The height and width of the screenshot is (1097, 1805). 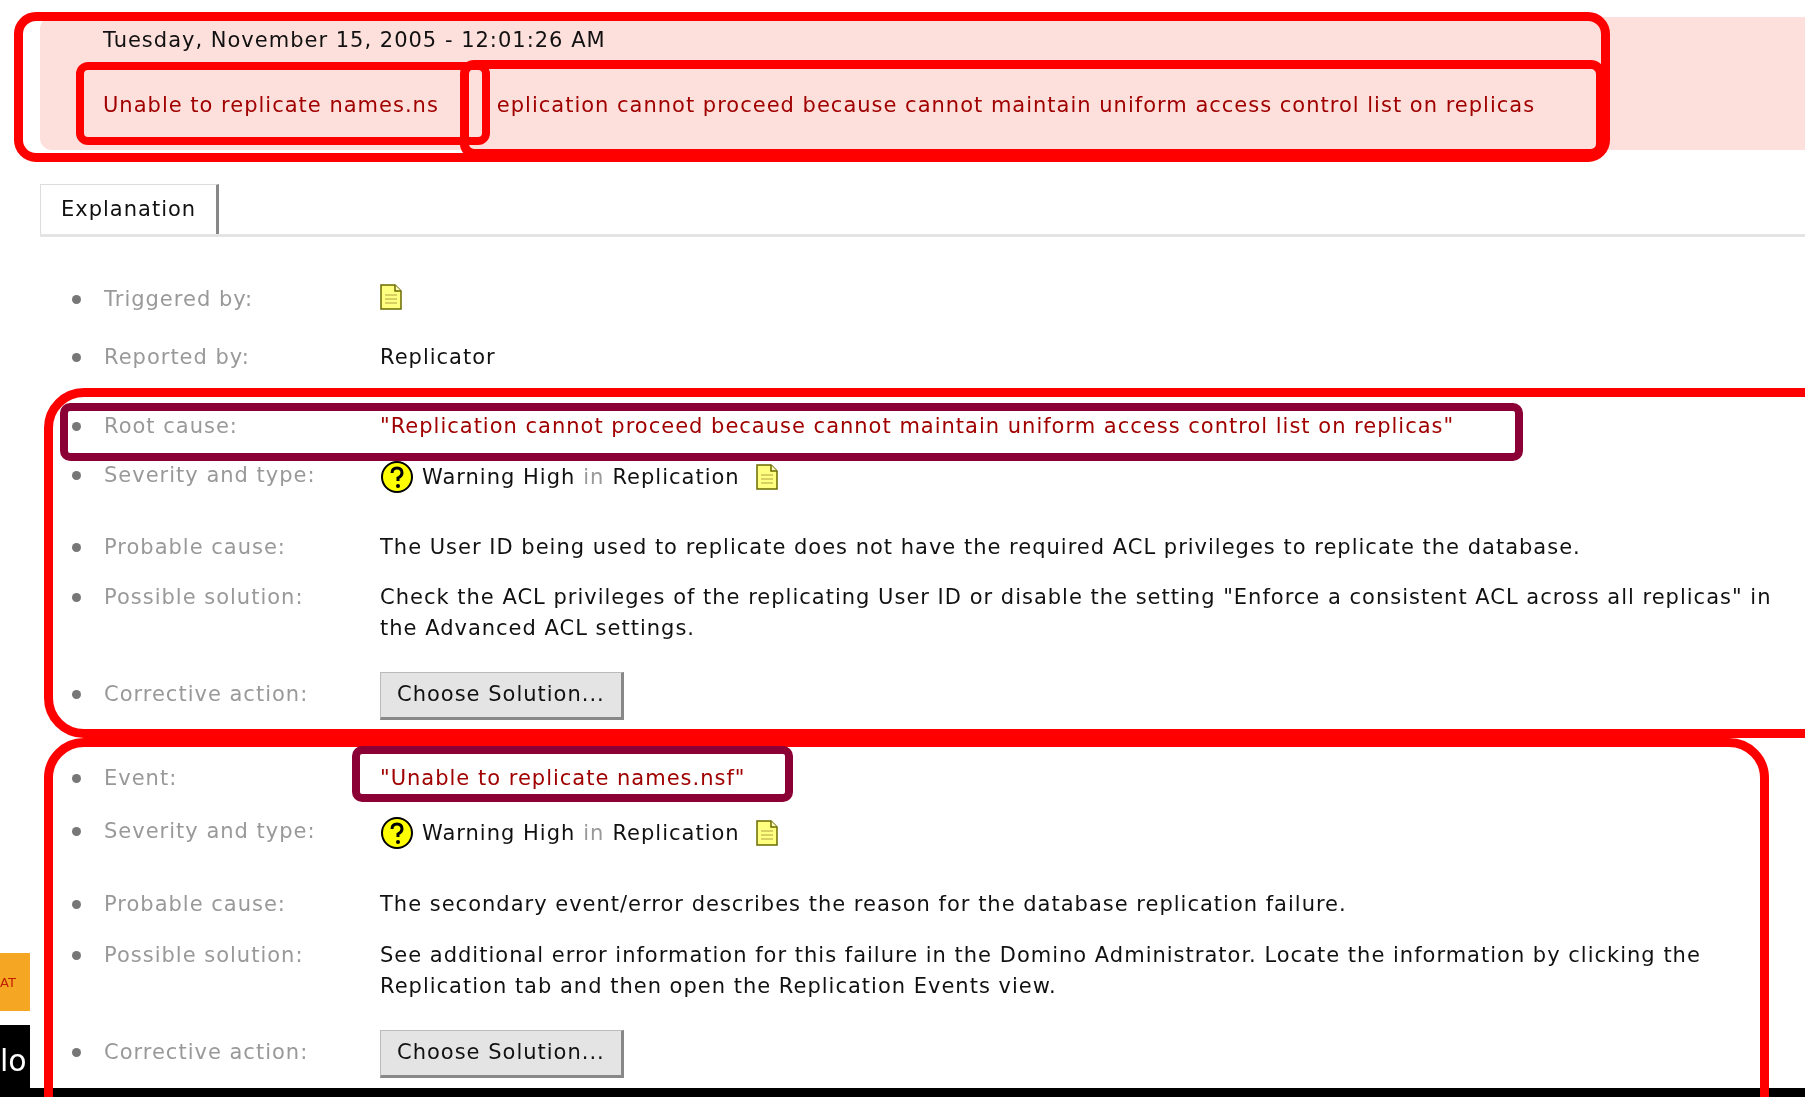 I want to click on field-value: Replicator, so click(x=438, y=357).